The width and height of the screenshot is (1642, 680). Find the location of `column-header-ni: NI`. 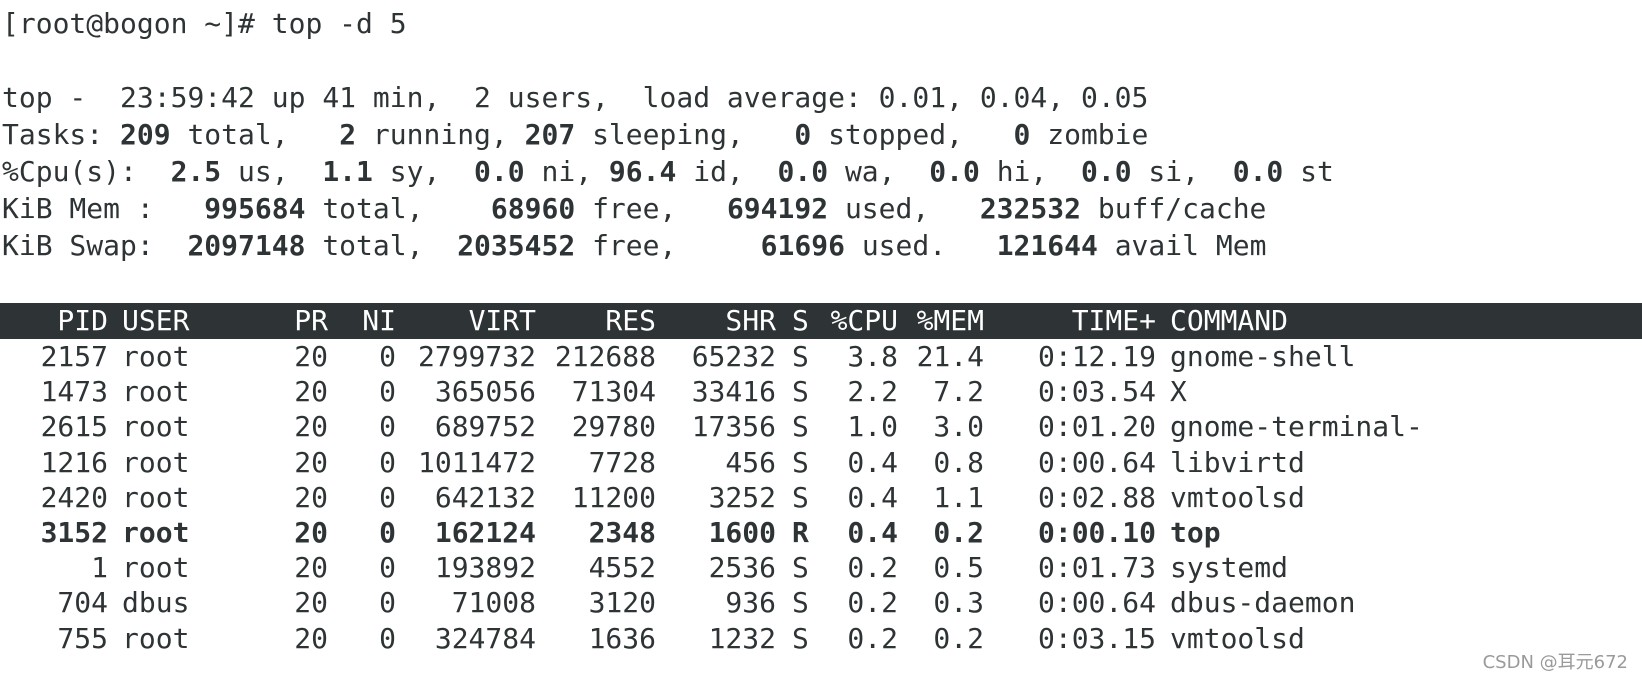

column-header-ni: NI is located at coordinates (379, 320).